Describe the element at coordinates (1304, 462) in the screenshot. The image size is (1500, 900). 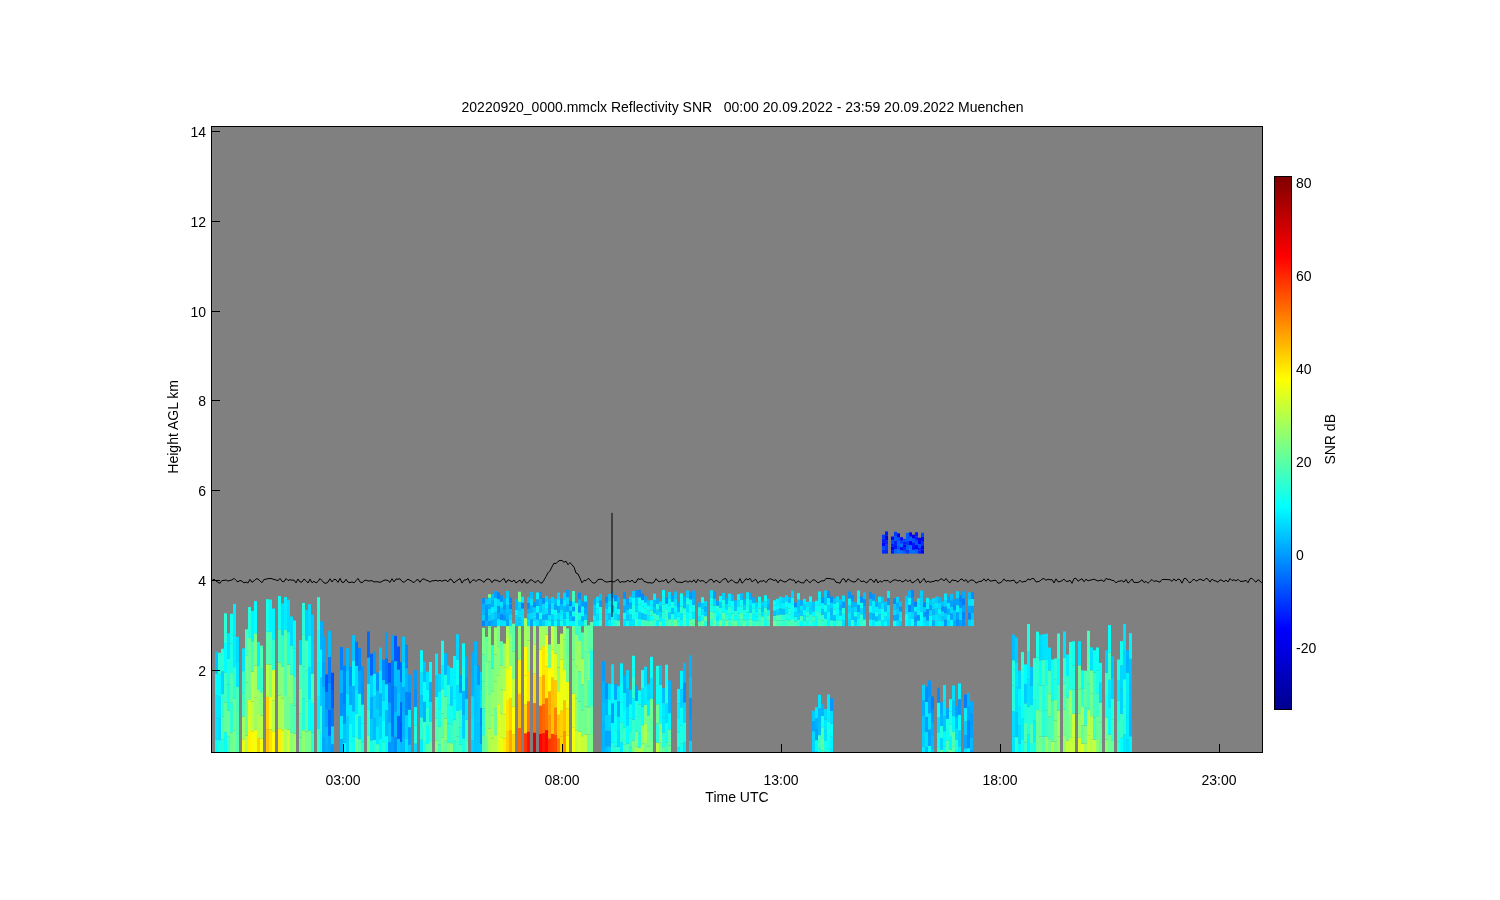
I see `colorbar-tick-label: 20` at that location.